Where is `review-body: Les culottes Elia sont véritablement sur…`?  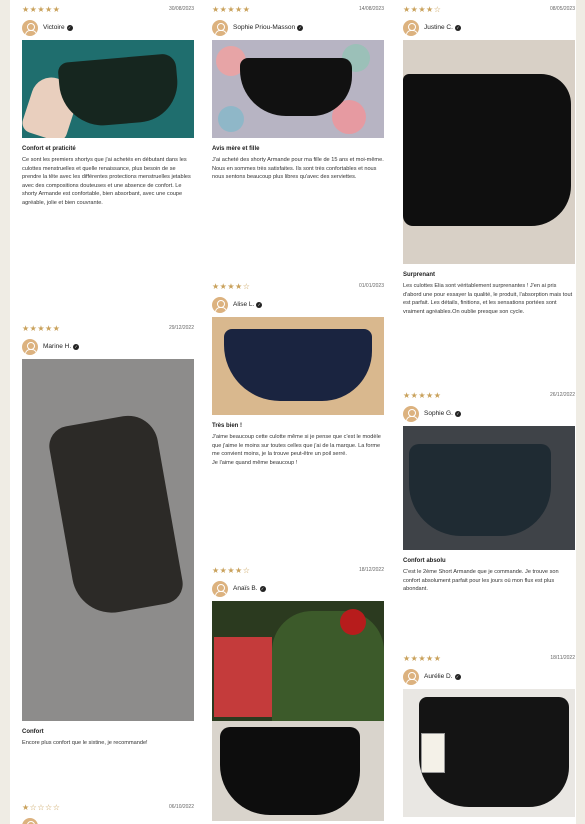
review-body: Les culottes Elia sont véritablement sur… is located at coordinates (488, 299).